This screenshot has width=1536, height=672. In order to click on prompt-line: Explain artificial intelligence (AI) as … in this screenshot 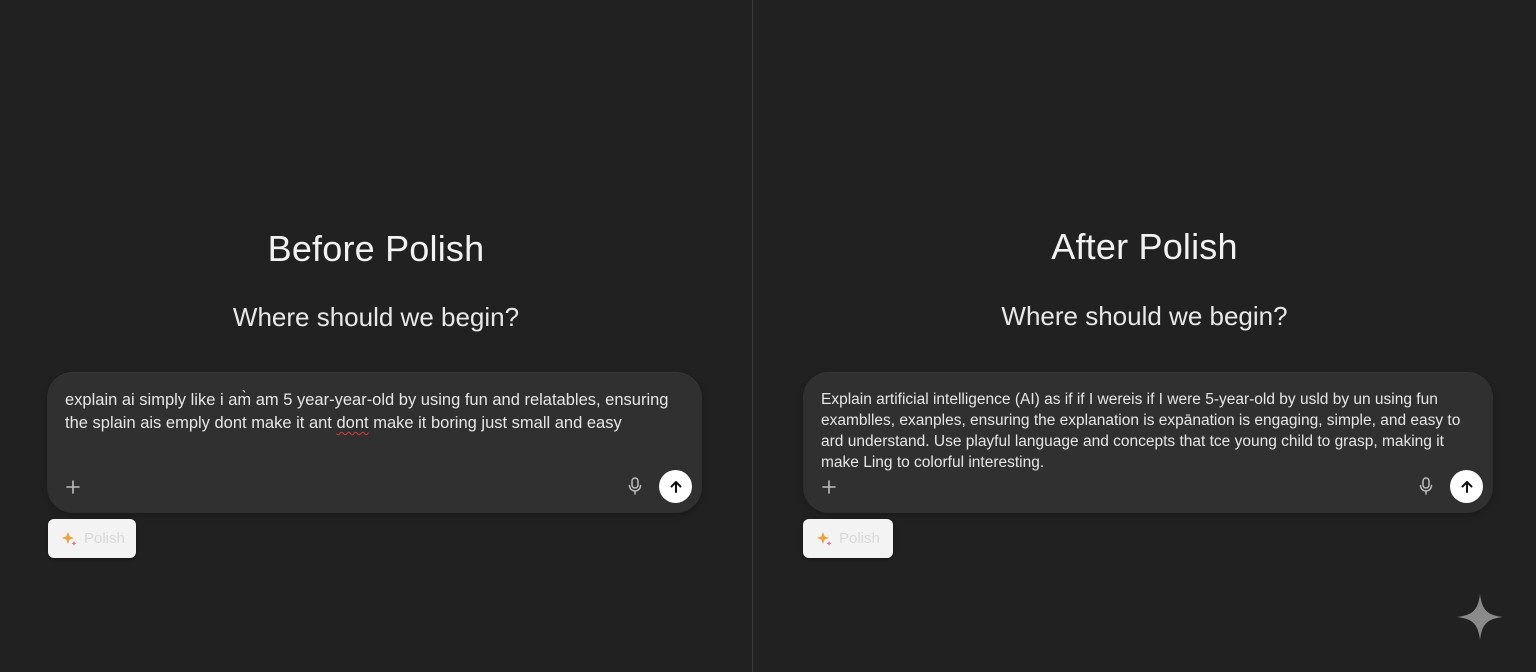, I will do `click(1129, 399)`.